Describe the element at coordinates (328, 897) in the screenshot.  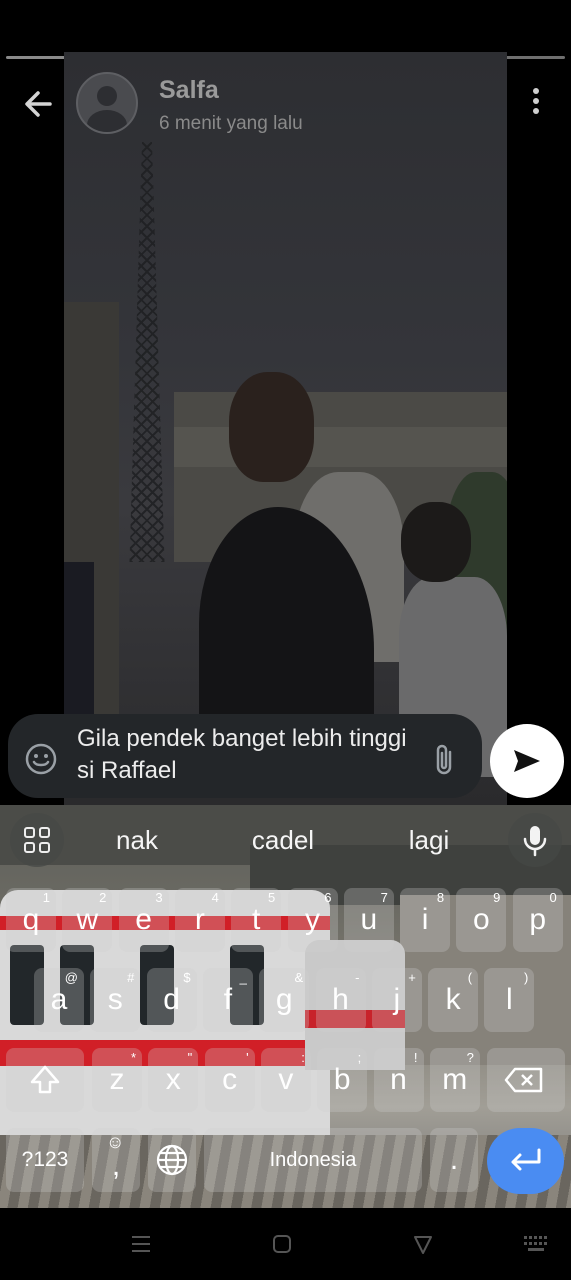
I see `key-hint: 6` at that location.